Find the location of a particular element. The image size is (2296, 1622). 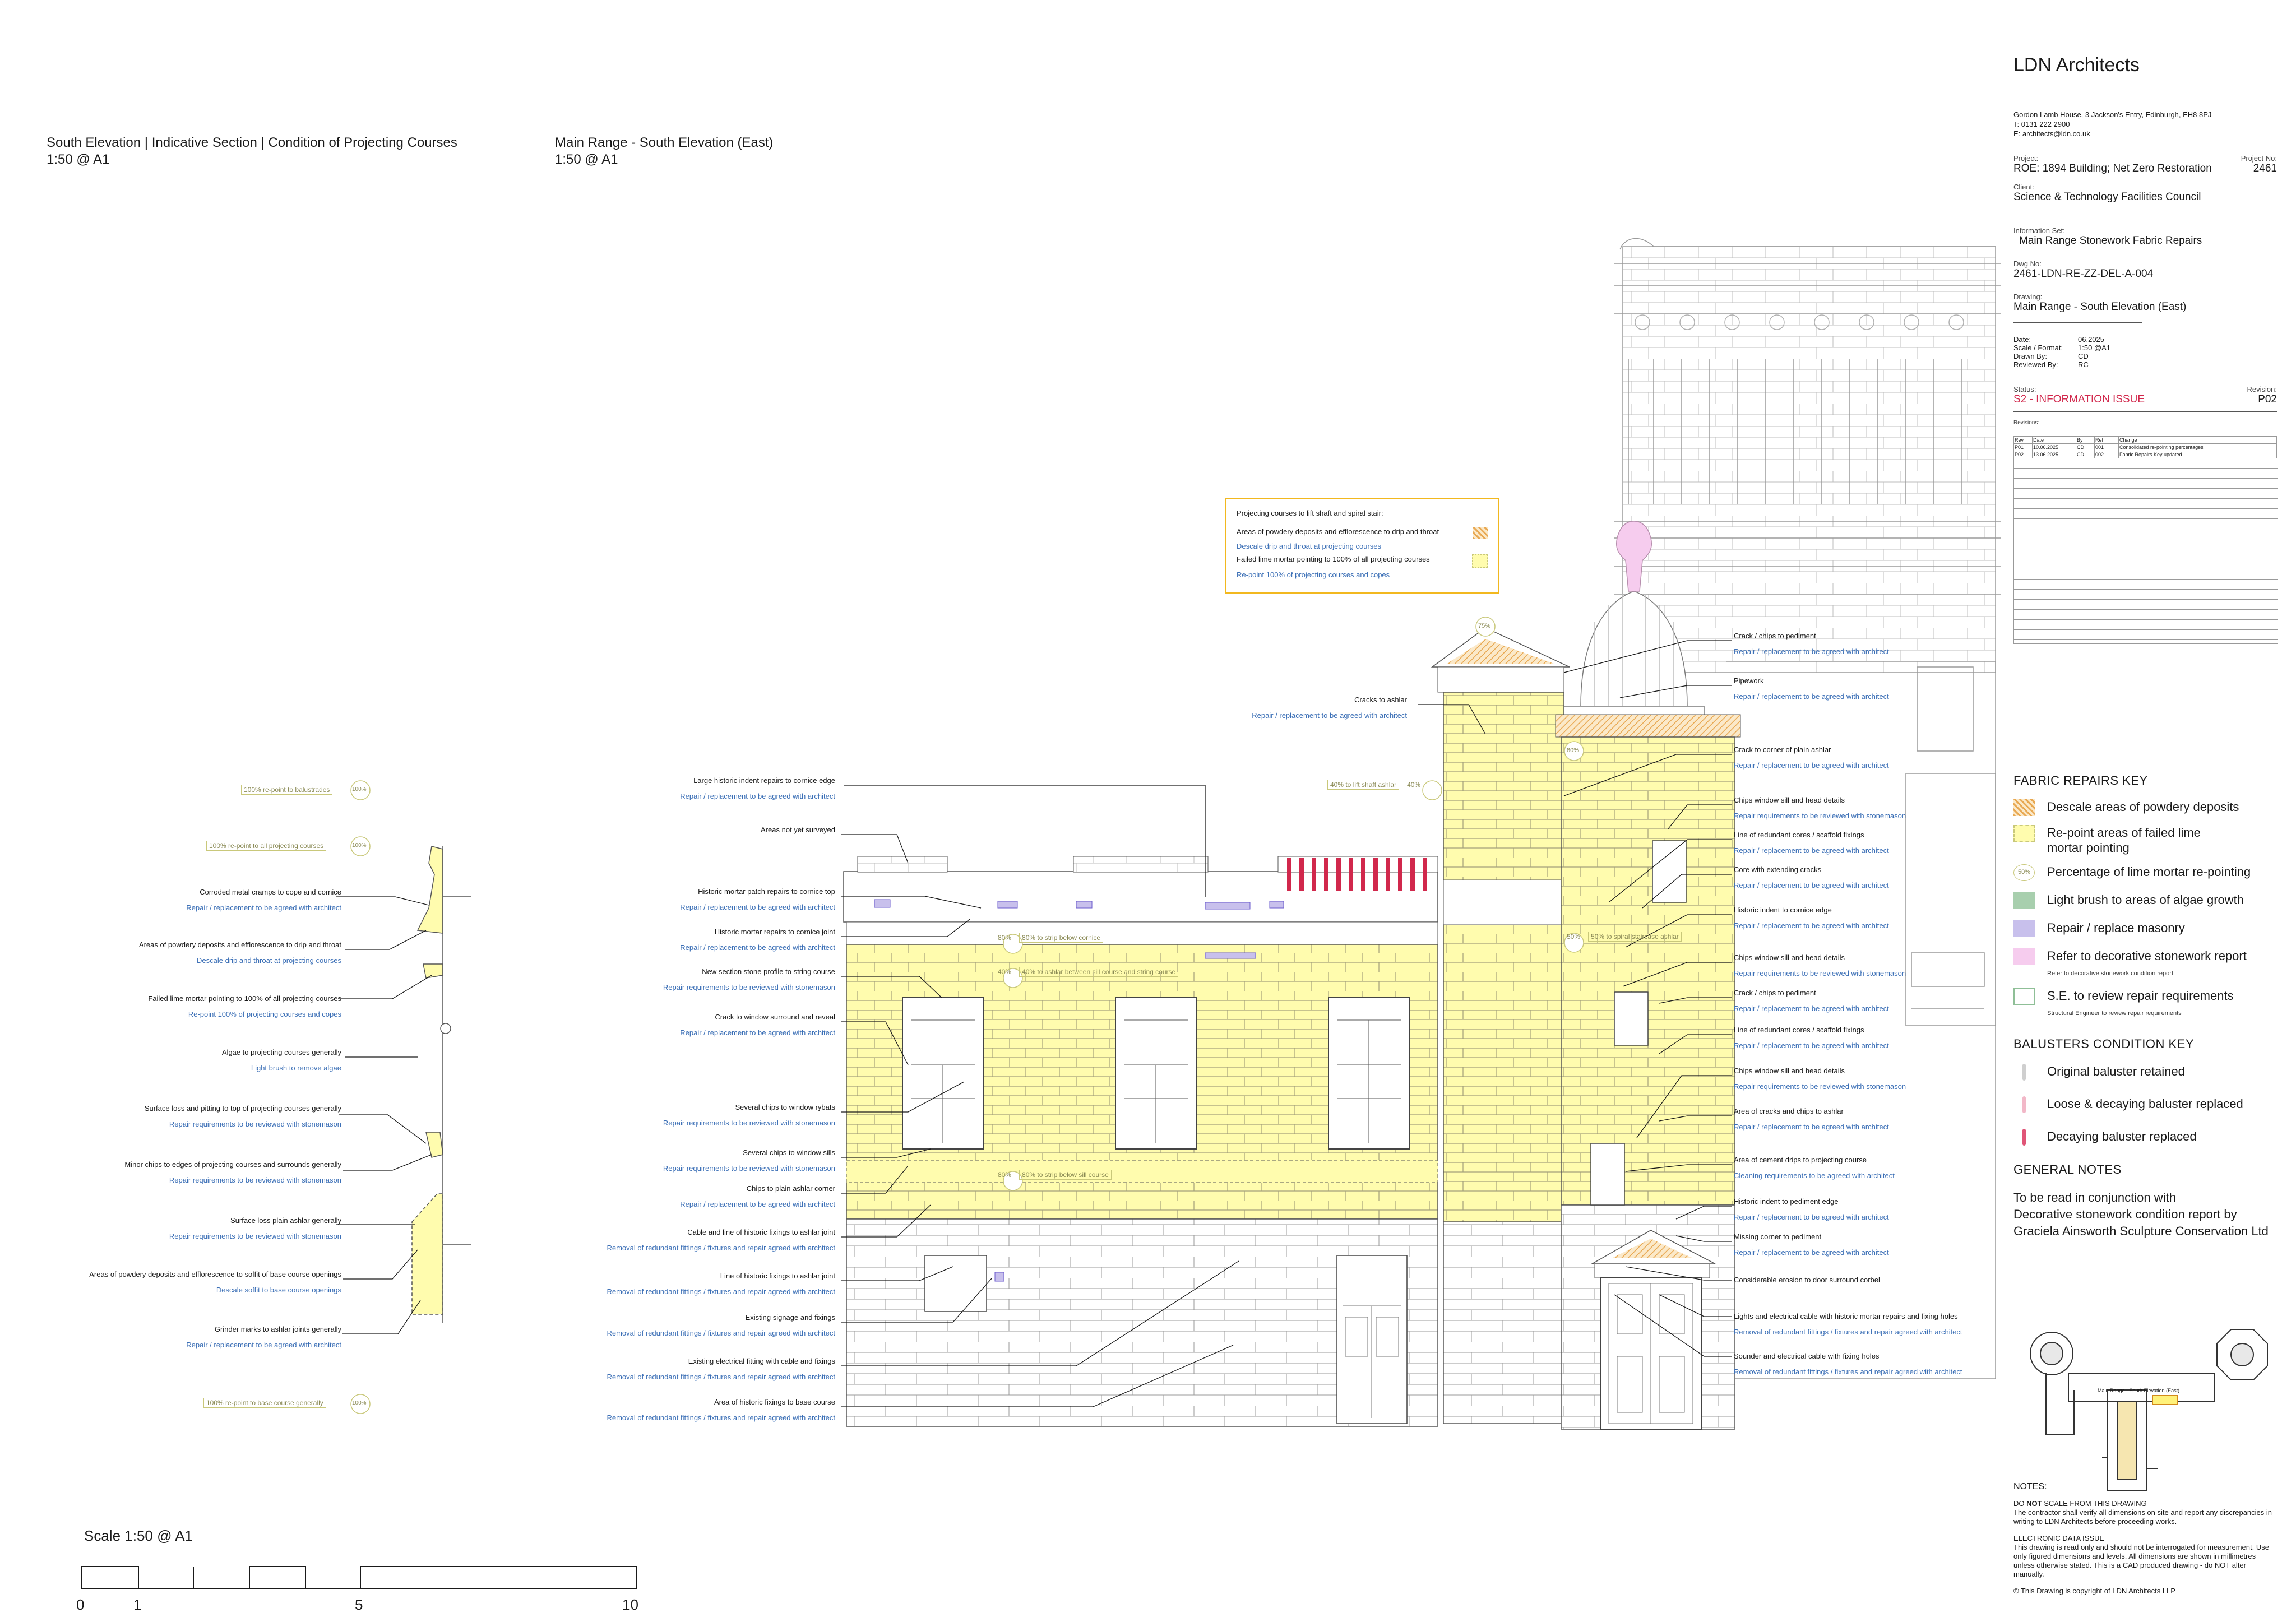

rev-cell: 001 is located at coordinates (2106, 447).